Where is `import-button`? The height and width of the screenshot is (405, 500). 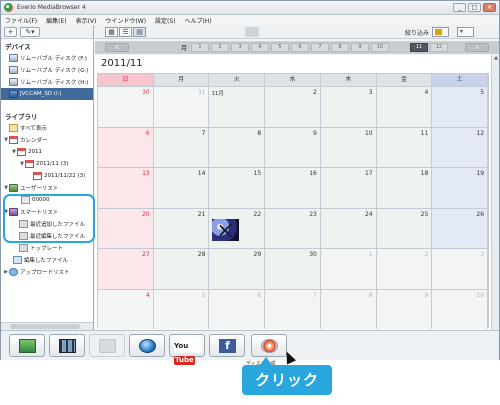
import-button is located at coordinates (27, 345).